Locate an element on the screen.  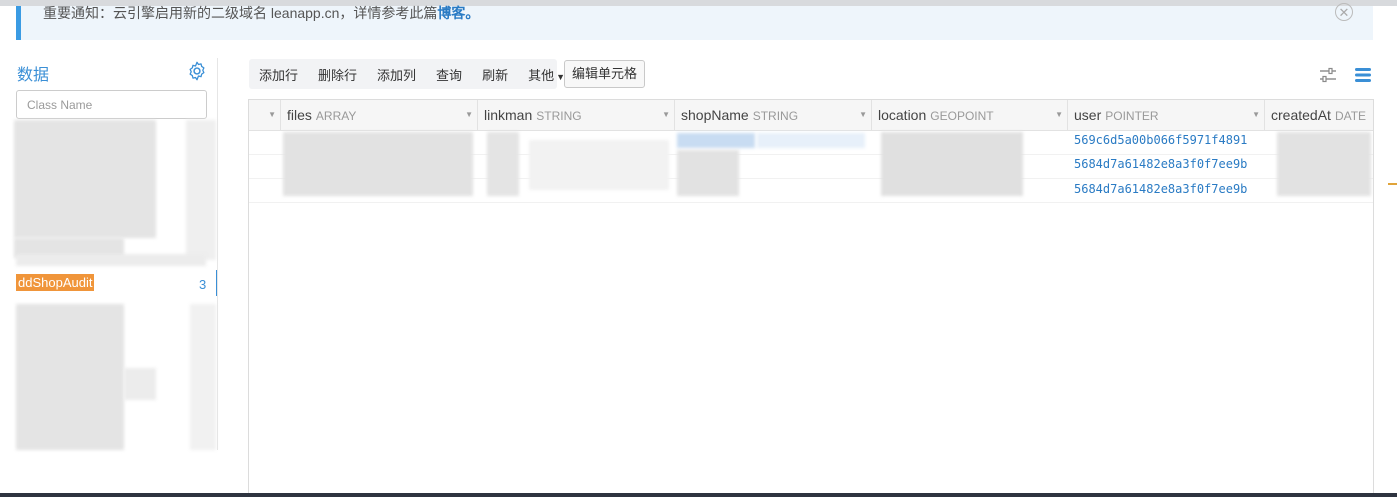
column-header-createdat: createdAt DATE is located at coordinates (1319, 115).